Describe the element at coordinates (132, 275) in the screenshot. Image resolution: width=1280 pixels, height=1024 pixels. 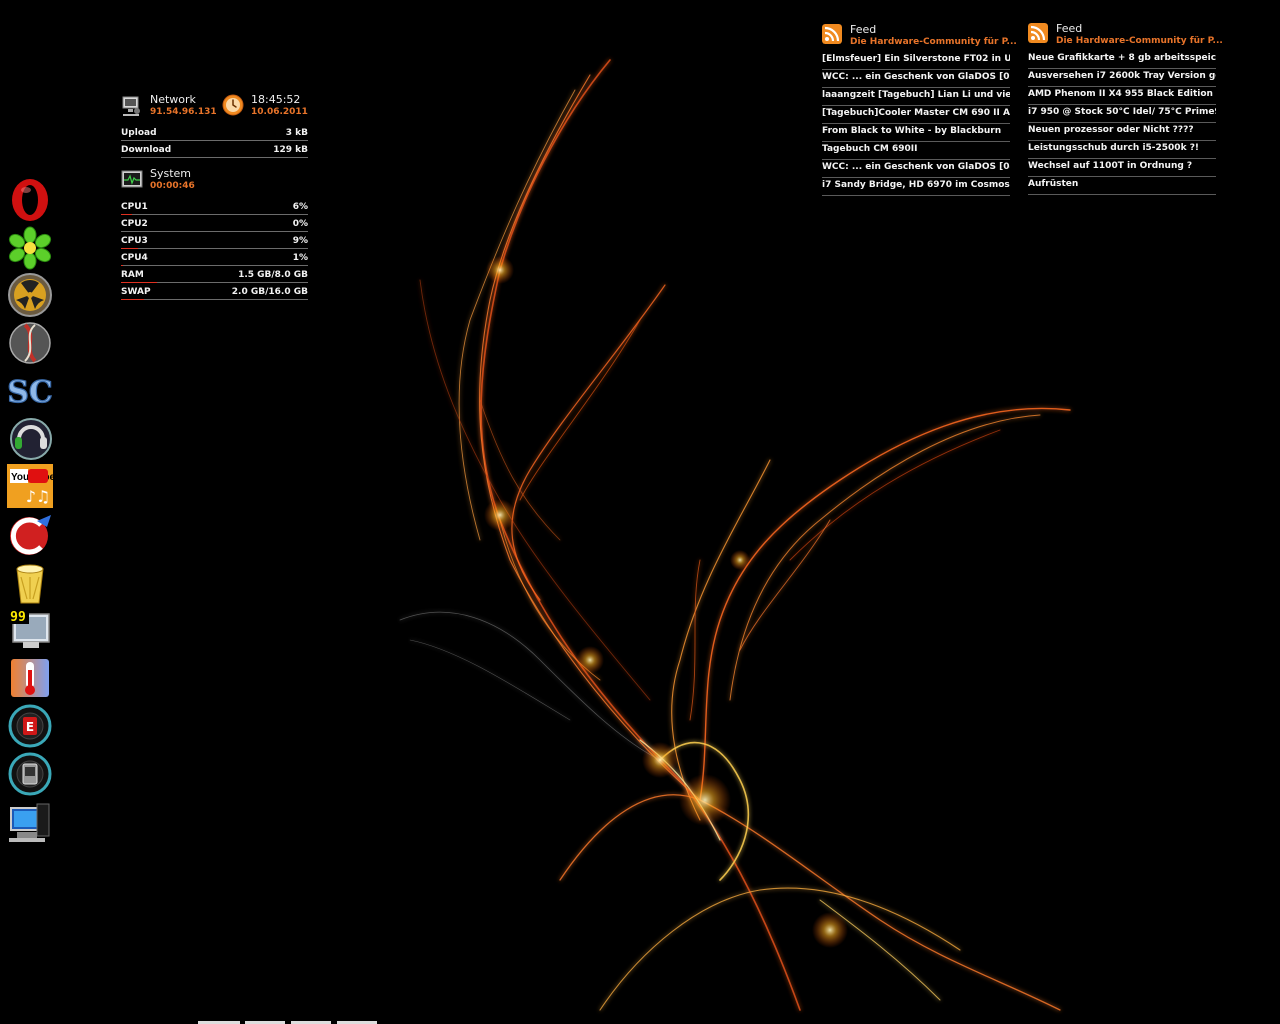
I see `ram-label: RAM` at that location.